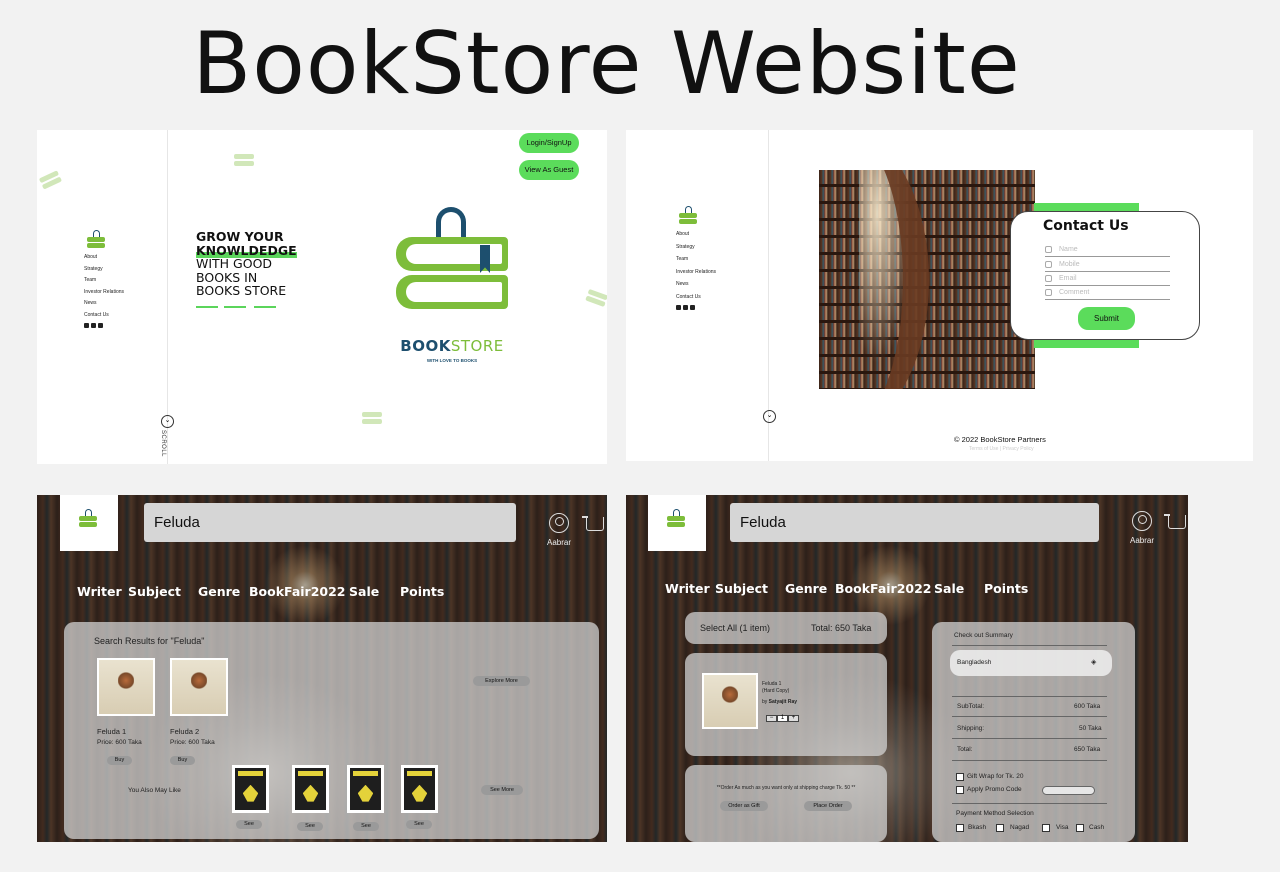 This screenshot has width=1280, height=872. I want to click on cart-header: Select All (1 item) Total: 650 Taka, so click(786, 628).